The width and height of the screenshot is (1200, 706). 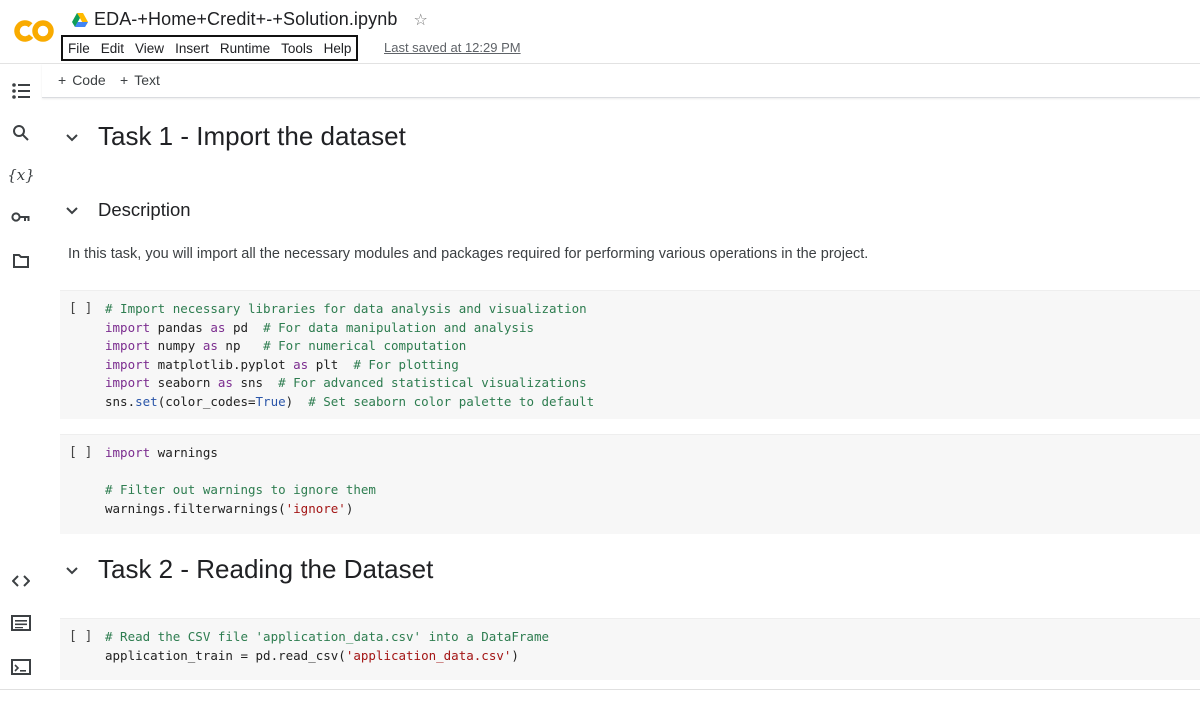 What do you see at coordinates (21, 217) in the screenshot?
I see `secrets-key-icon` at bounding box center [21, 217].